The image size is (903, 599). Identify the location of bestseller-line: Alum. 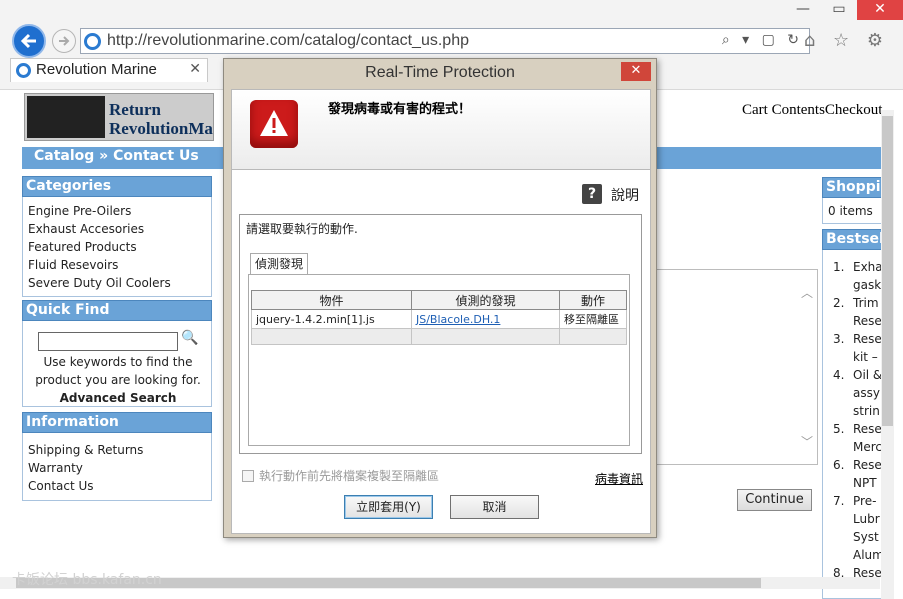
(867, 555).